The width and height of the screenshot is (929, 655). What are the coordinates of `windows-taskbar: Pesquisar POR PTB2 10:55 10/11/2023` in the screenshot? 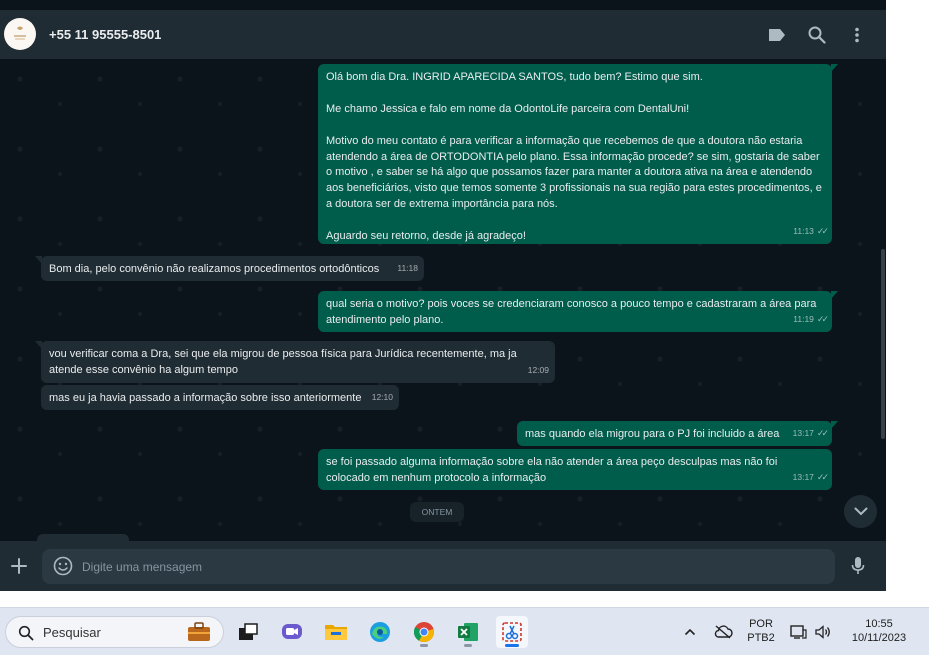 It's located at (464, 631).